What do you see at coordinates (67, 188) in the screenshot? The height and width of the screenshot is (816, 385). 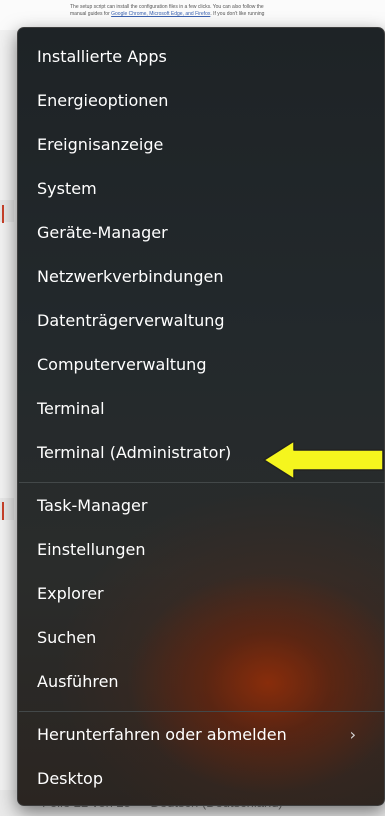 I see `menu-item-label: System` at bounding box center [67, 188].